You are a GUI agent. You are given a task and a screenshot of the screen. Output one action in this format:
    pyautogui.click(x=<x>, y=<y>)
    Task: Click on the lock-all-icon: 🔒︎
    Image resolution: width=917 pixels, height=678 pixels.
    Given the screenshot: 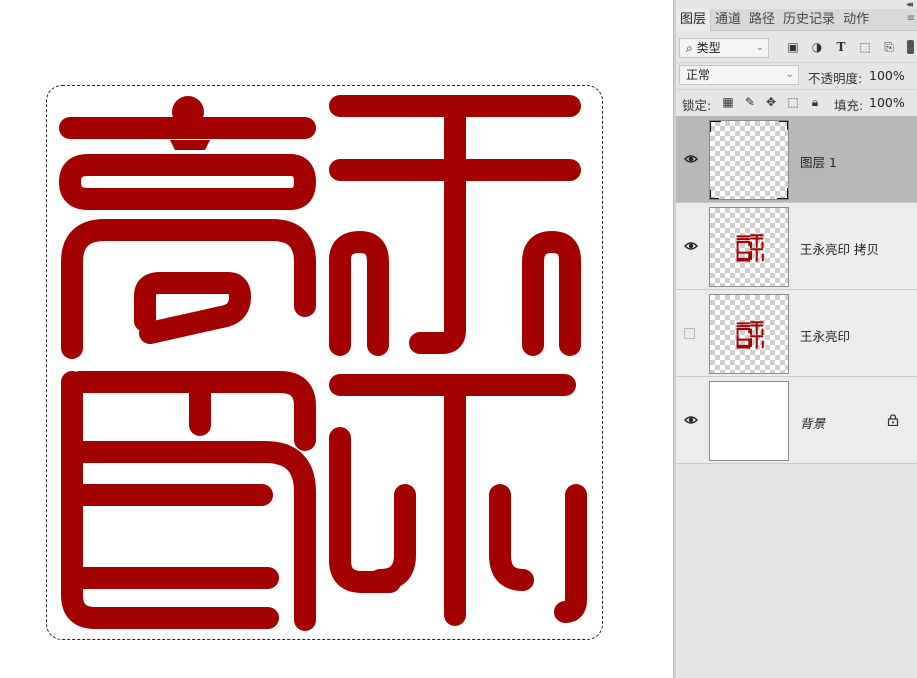 What is the action you would take?
    pyautogui.click(x=815, y=102)
    